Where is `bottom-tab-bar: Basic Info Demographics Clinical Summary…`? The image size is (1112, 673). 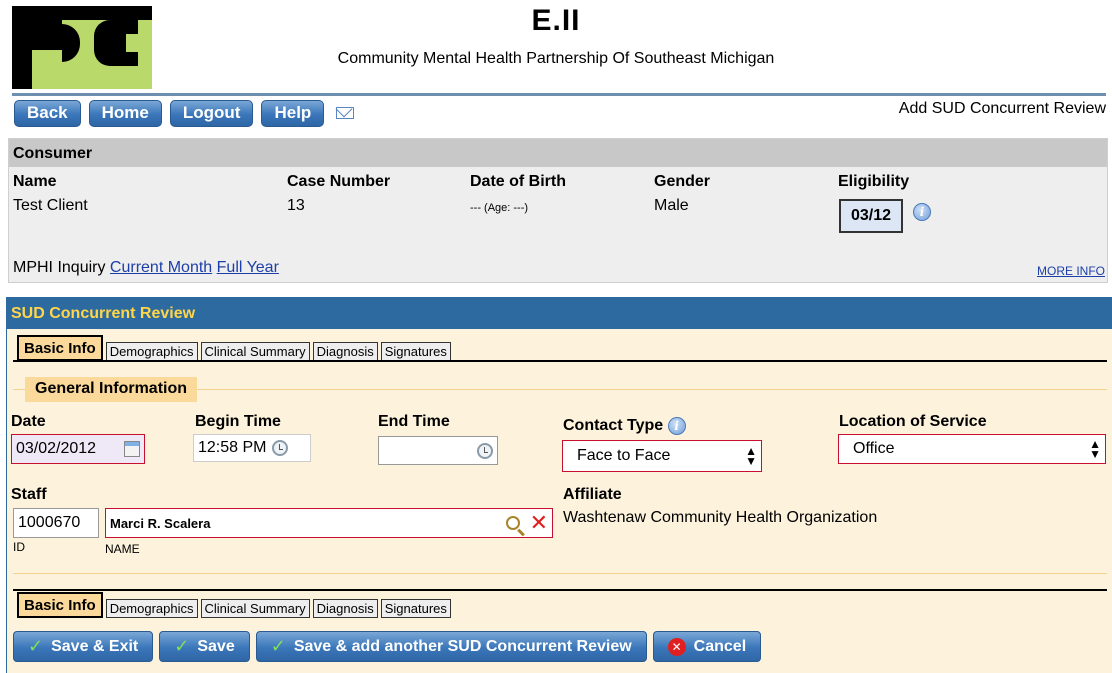
bottom-tab-bar: Basic Info Demographics Clinical Summary… is located at coordinates (234, 605).